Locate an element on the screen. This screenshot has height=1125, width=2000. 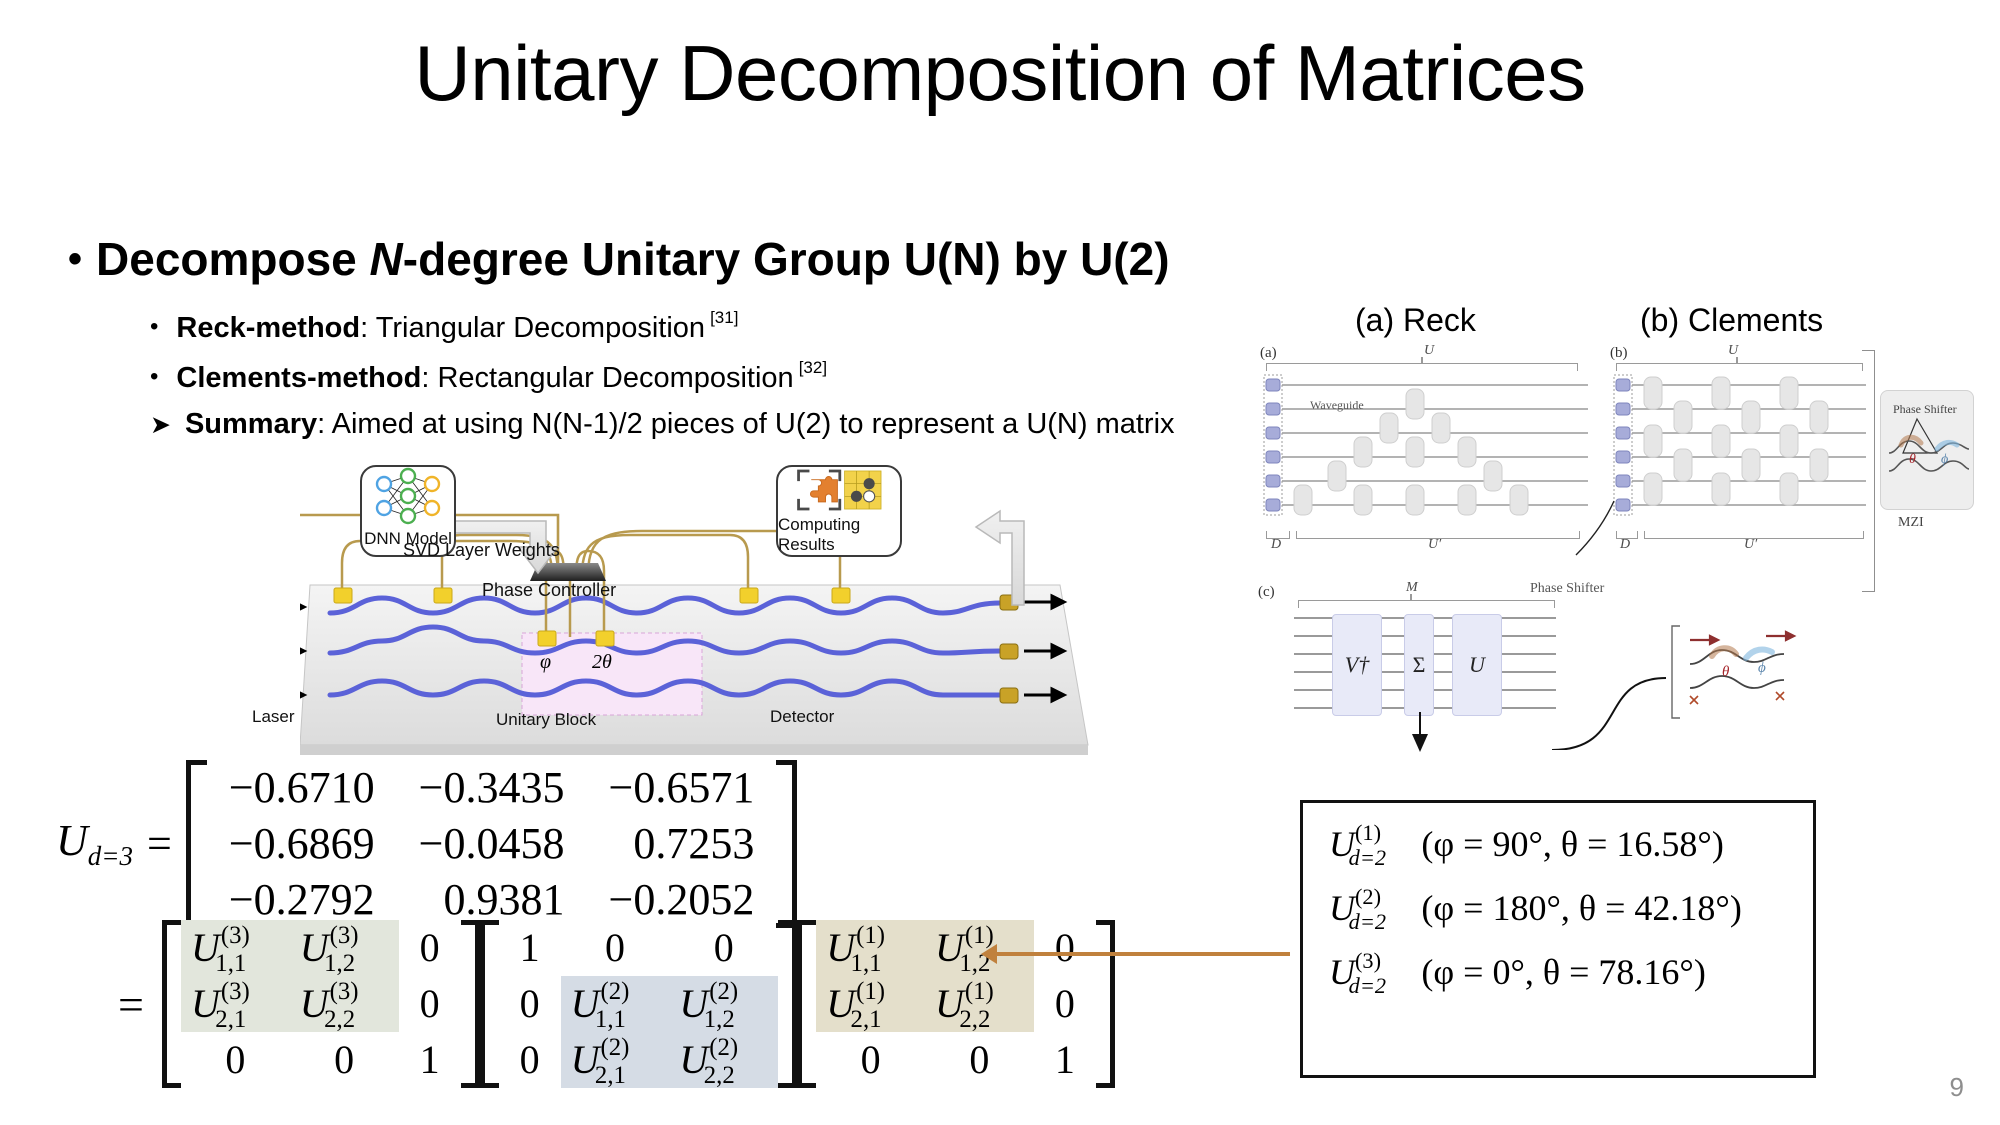
param-values-1: (φ = 90°, θ = 16.58°) is located at coordinates (1572, 844).